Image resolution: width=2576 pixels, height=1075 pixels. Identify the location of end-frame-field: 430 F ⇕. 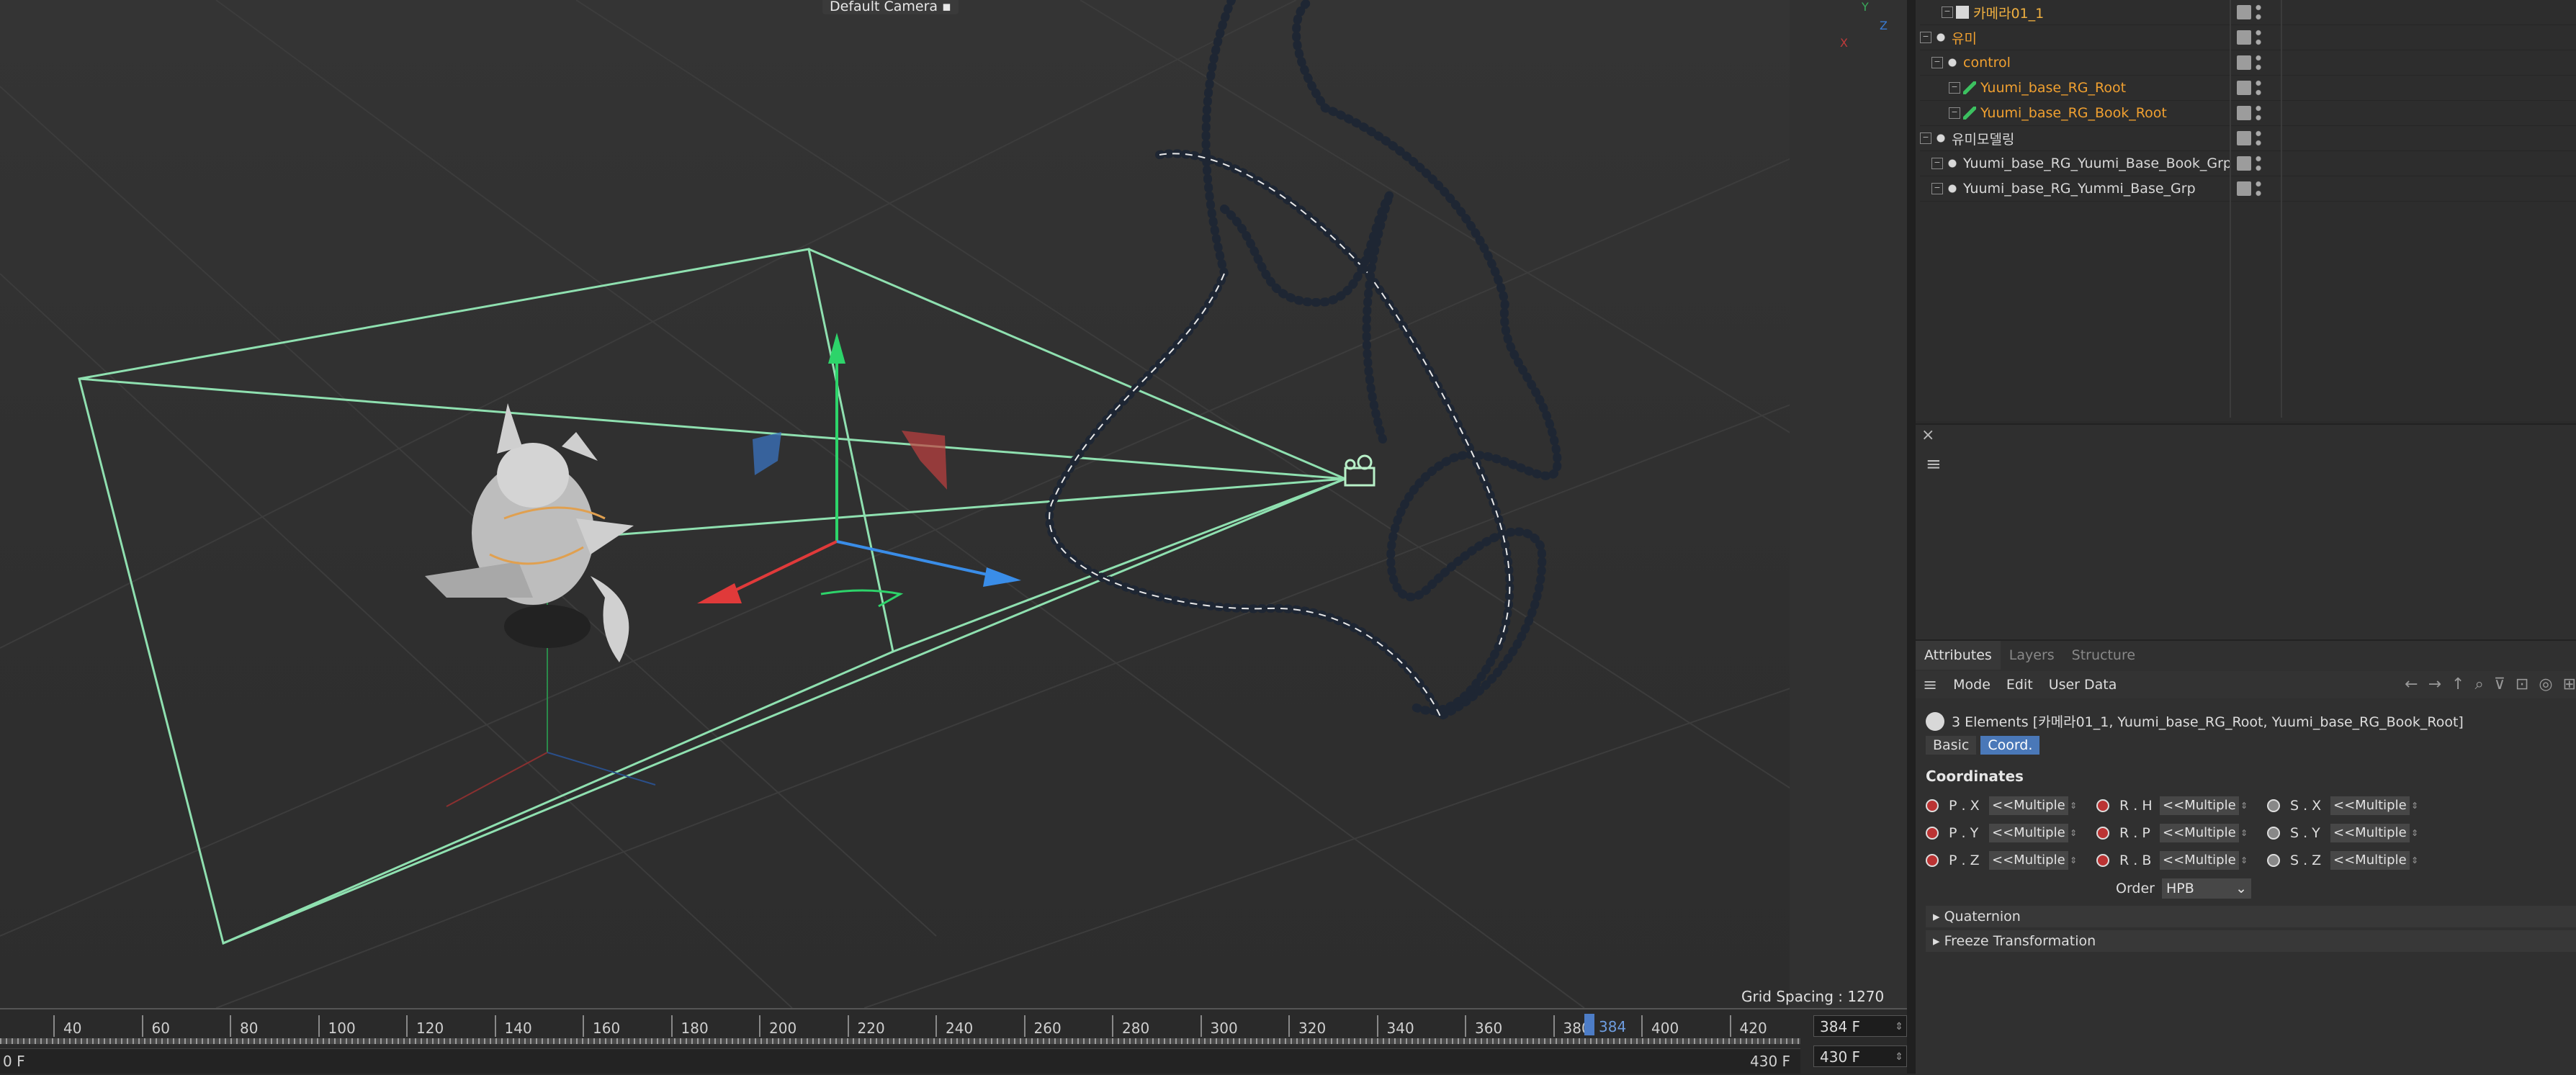
(1860, 1056).